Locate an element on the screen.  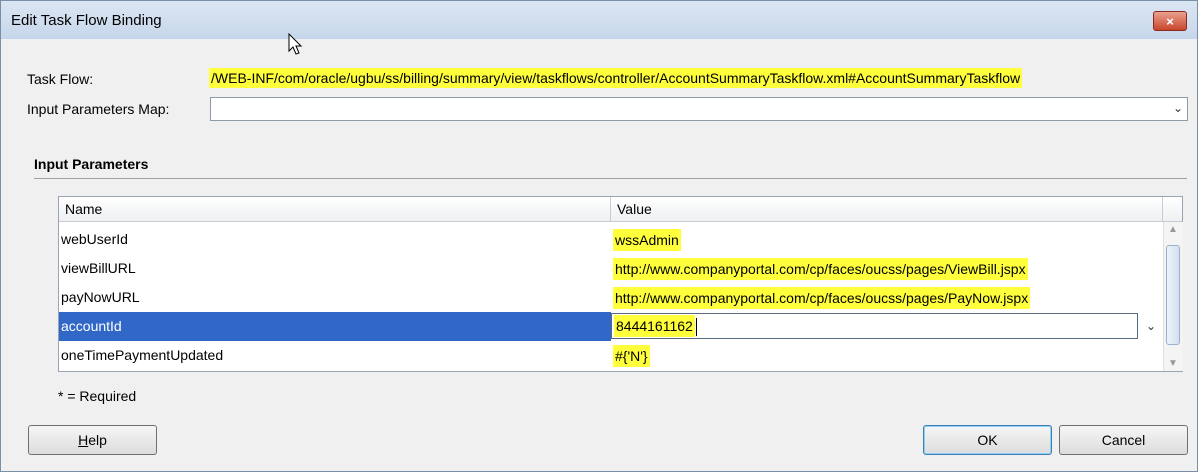
param-name-cell: accountId is located at coordinates (335, 326).